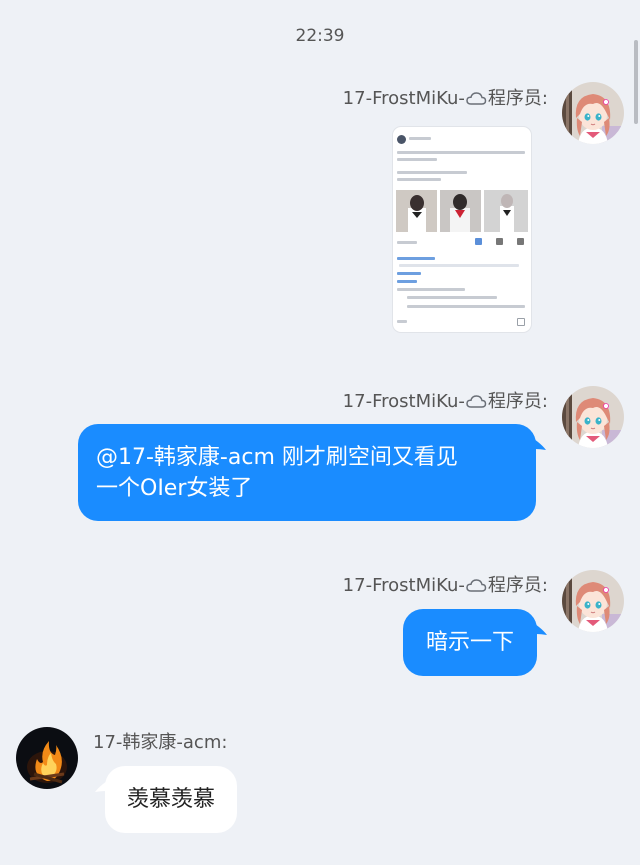  What do you see at coordinates (402, 321) in the screenshot?
I see `post-footer` at bounding box center [402, 321].